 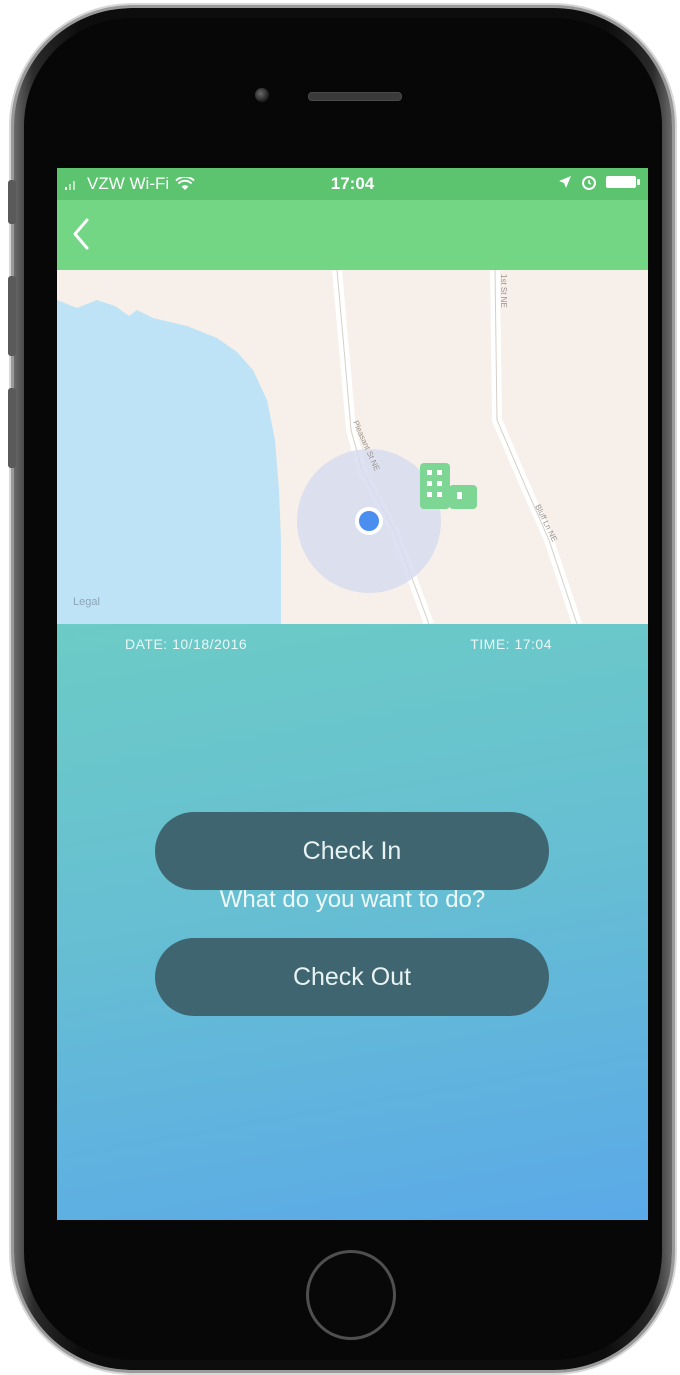 I want to click on mute-switch, so click(x=12, y=202).